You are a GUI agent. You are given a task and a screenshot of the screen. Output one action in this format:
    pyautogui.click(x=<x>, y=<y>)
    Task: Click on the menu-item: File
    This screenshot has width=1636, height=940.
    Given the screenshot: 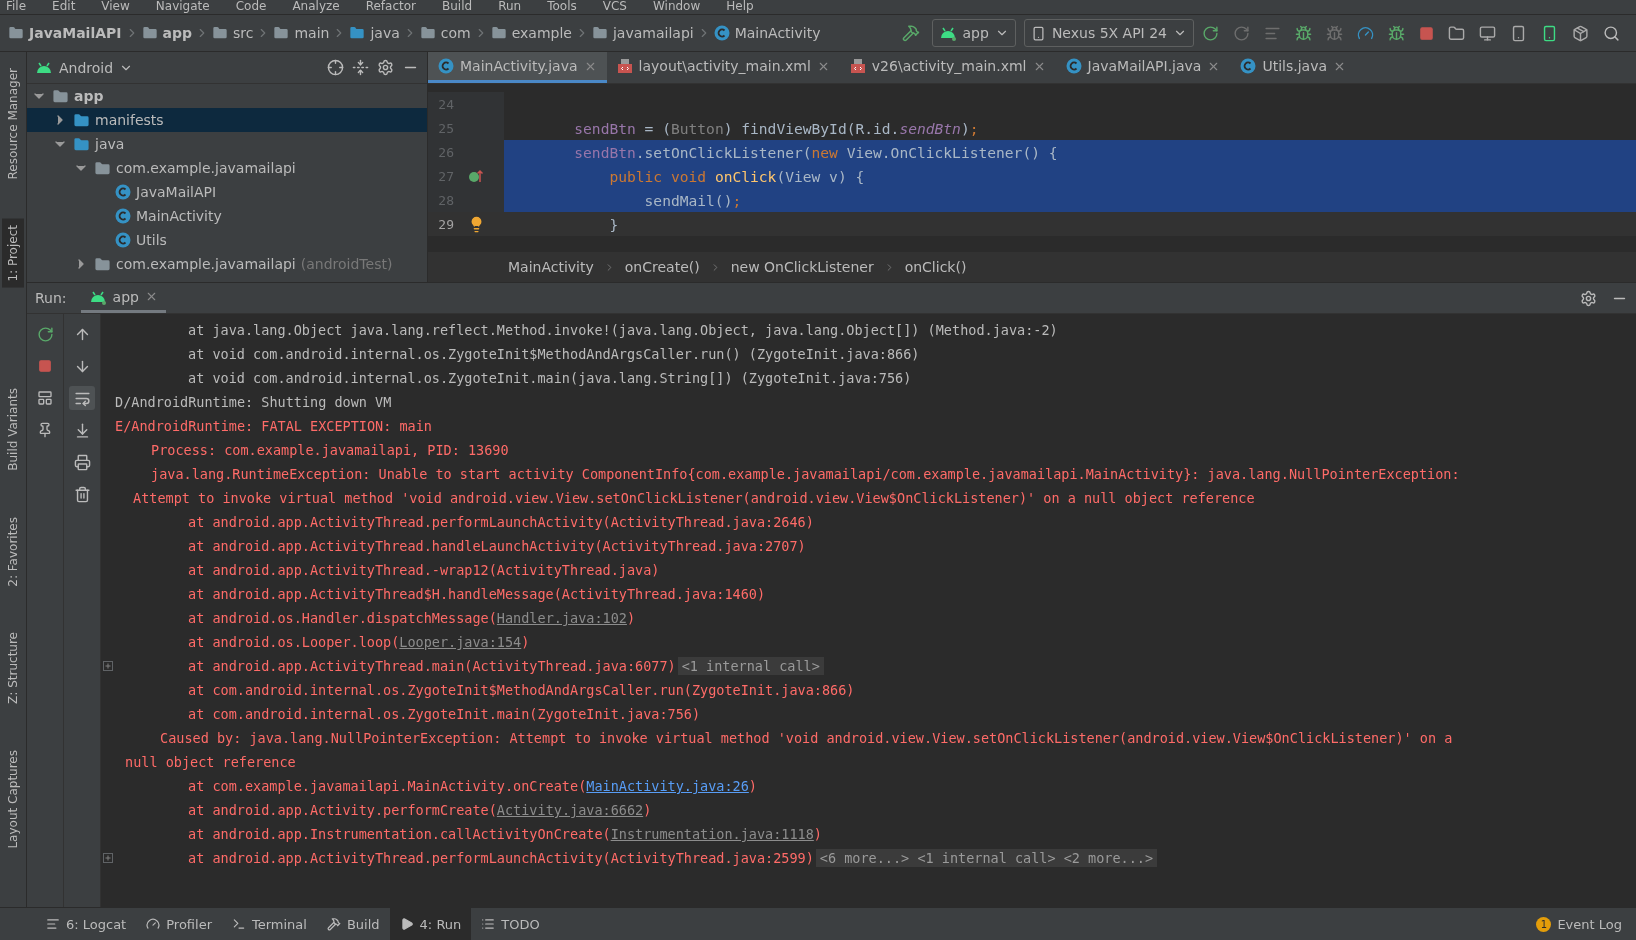 What is the action you would take?
    pyautogui.click(x=16, y=6)
    